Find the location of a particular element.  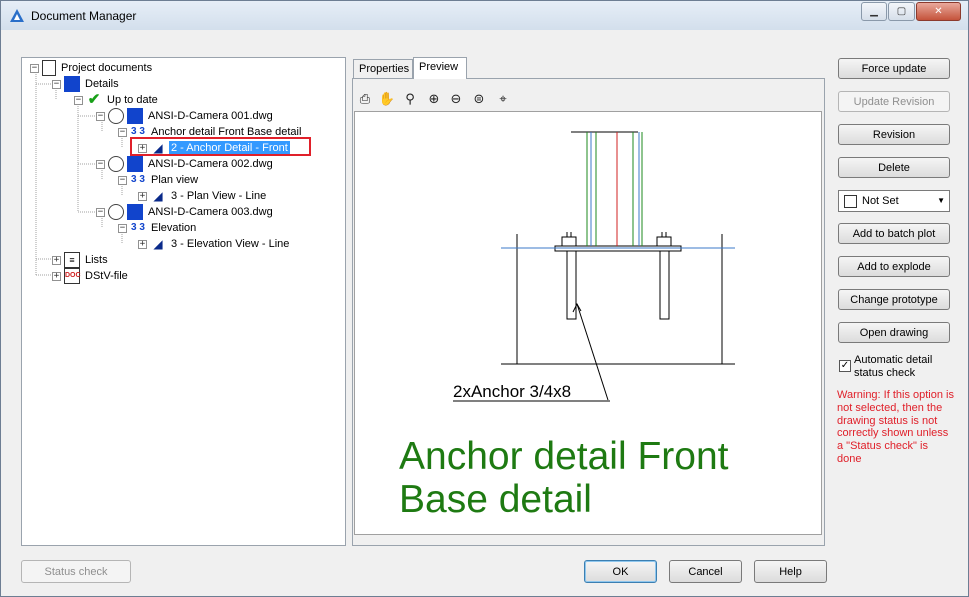

dstv-file-icon: DOC is located at coordinates (72, 276).